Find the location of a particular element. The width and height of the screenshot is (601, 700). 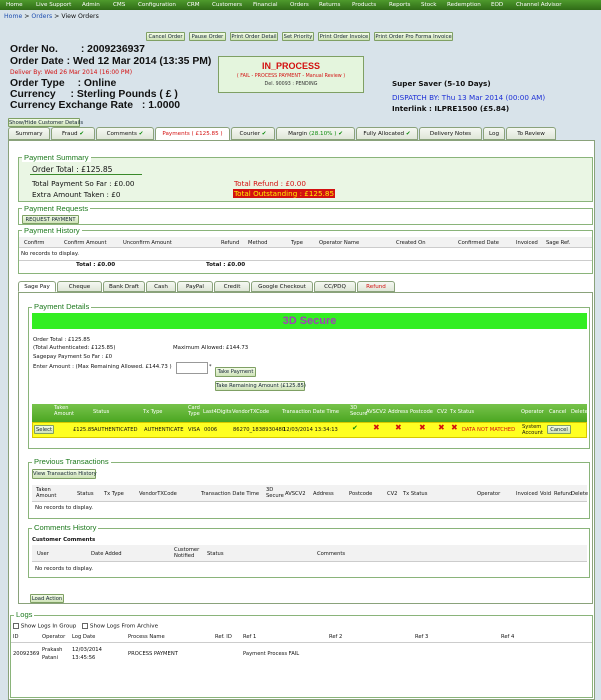

logs-title: Logs is located at coordinates (24, 614).